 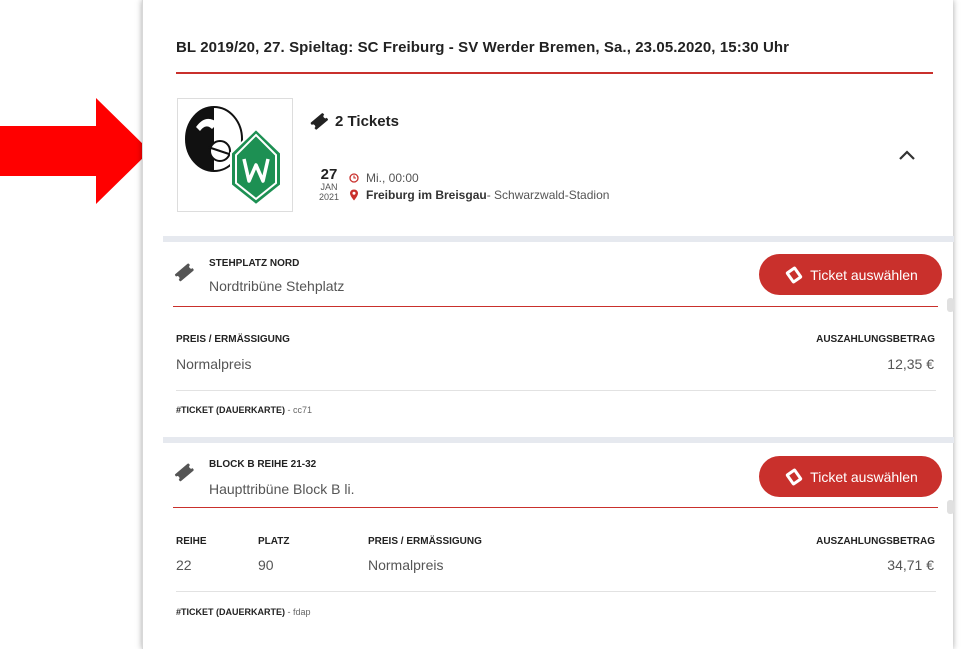 What do you see at coordinates (75, 151) in the screenshot?
I see `arrow-right-icon` at bounding box center [75, 151].